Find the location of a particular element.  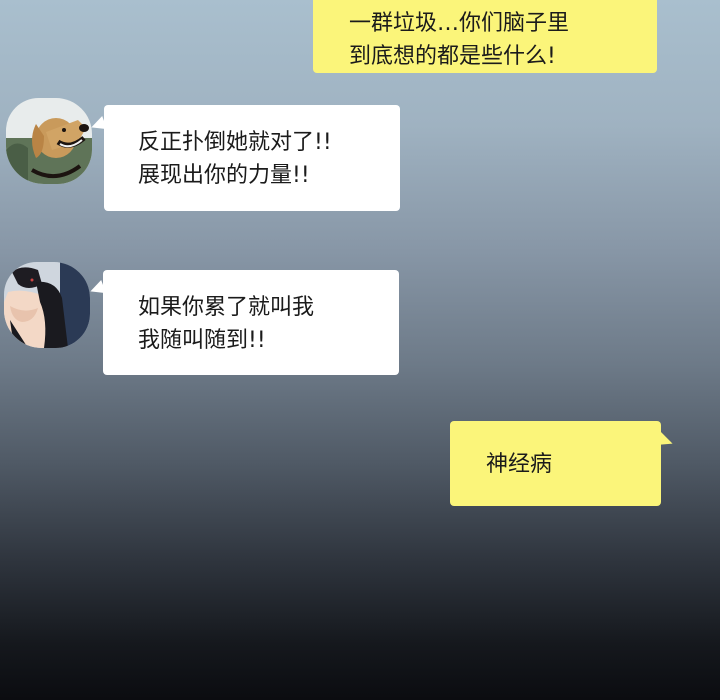

message-line: 我随叫随到!! is located at coordinates (202, 340).